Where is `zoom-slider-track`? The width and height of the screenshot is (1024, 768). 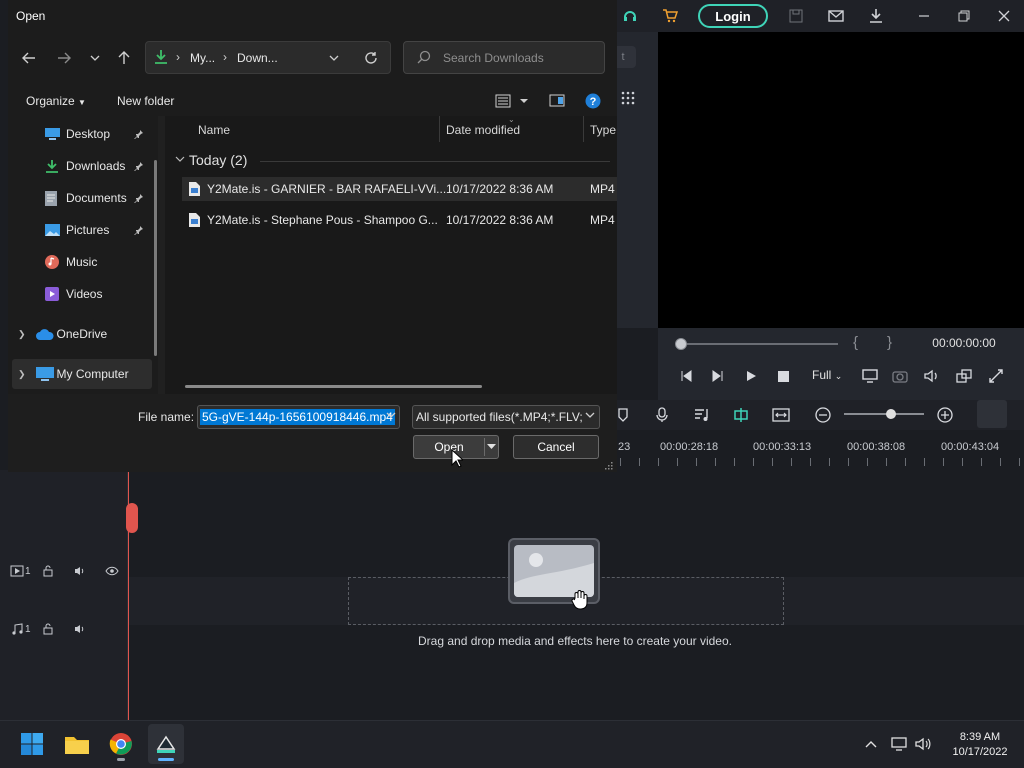
zoom-slider-track is located at coordinates (884, 414).